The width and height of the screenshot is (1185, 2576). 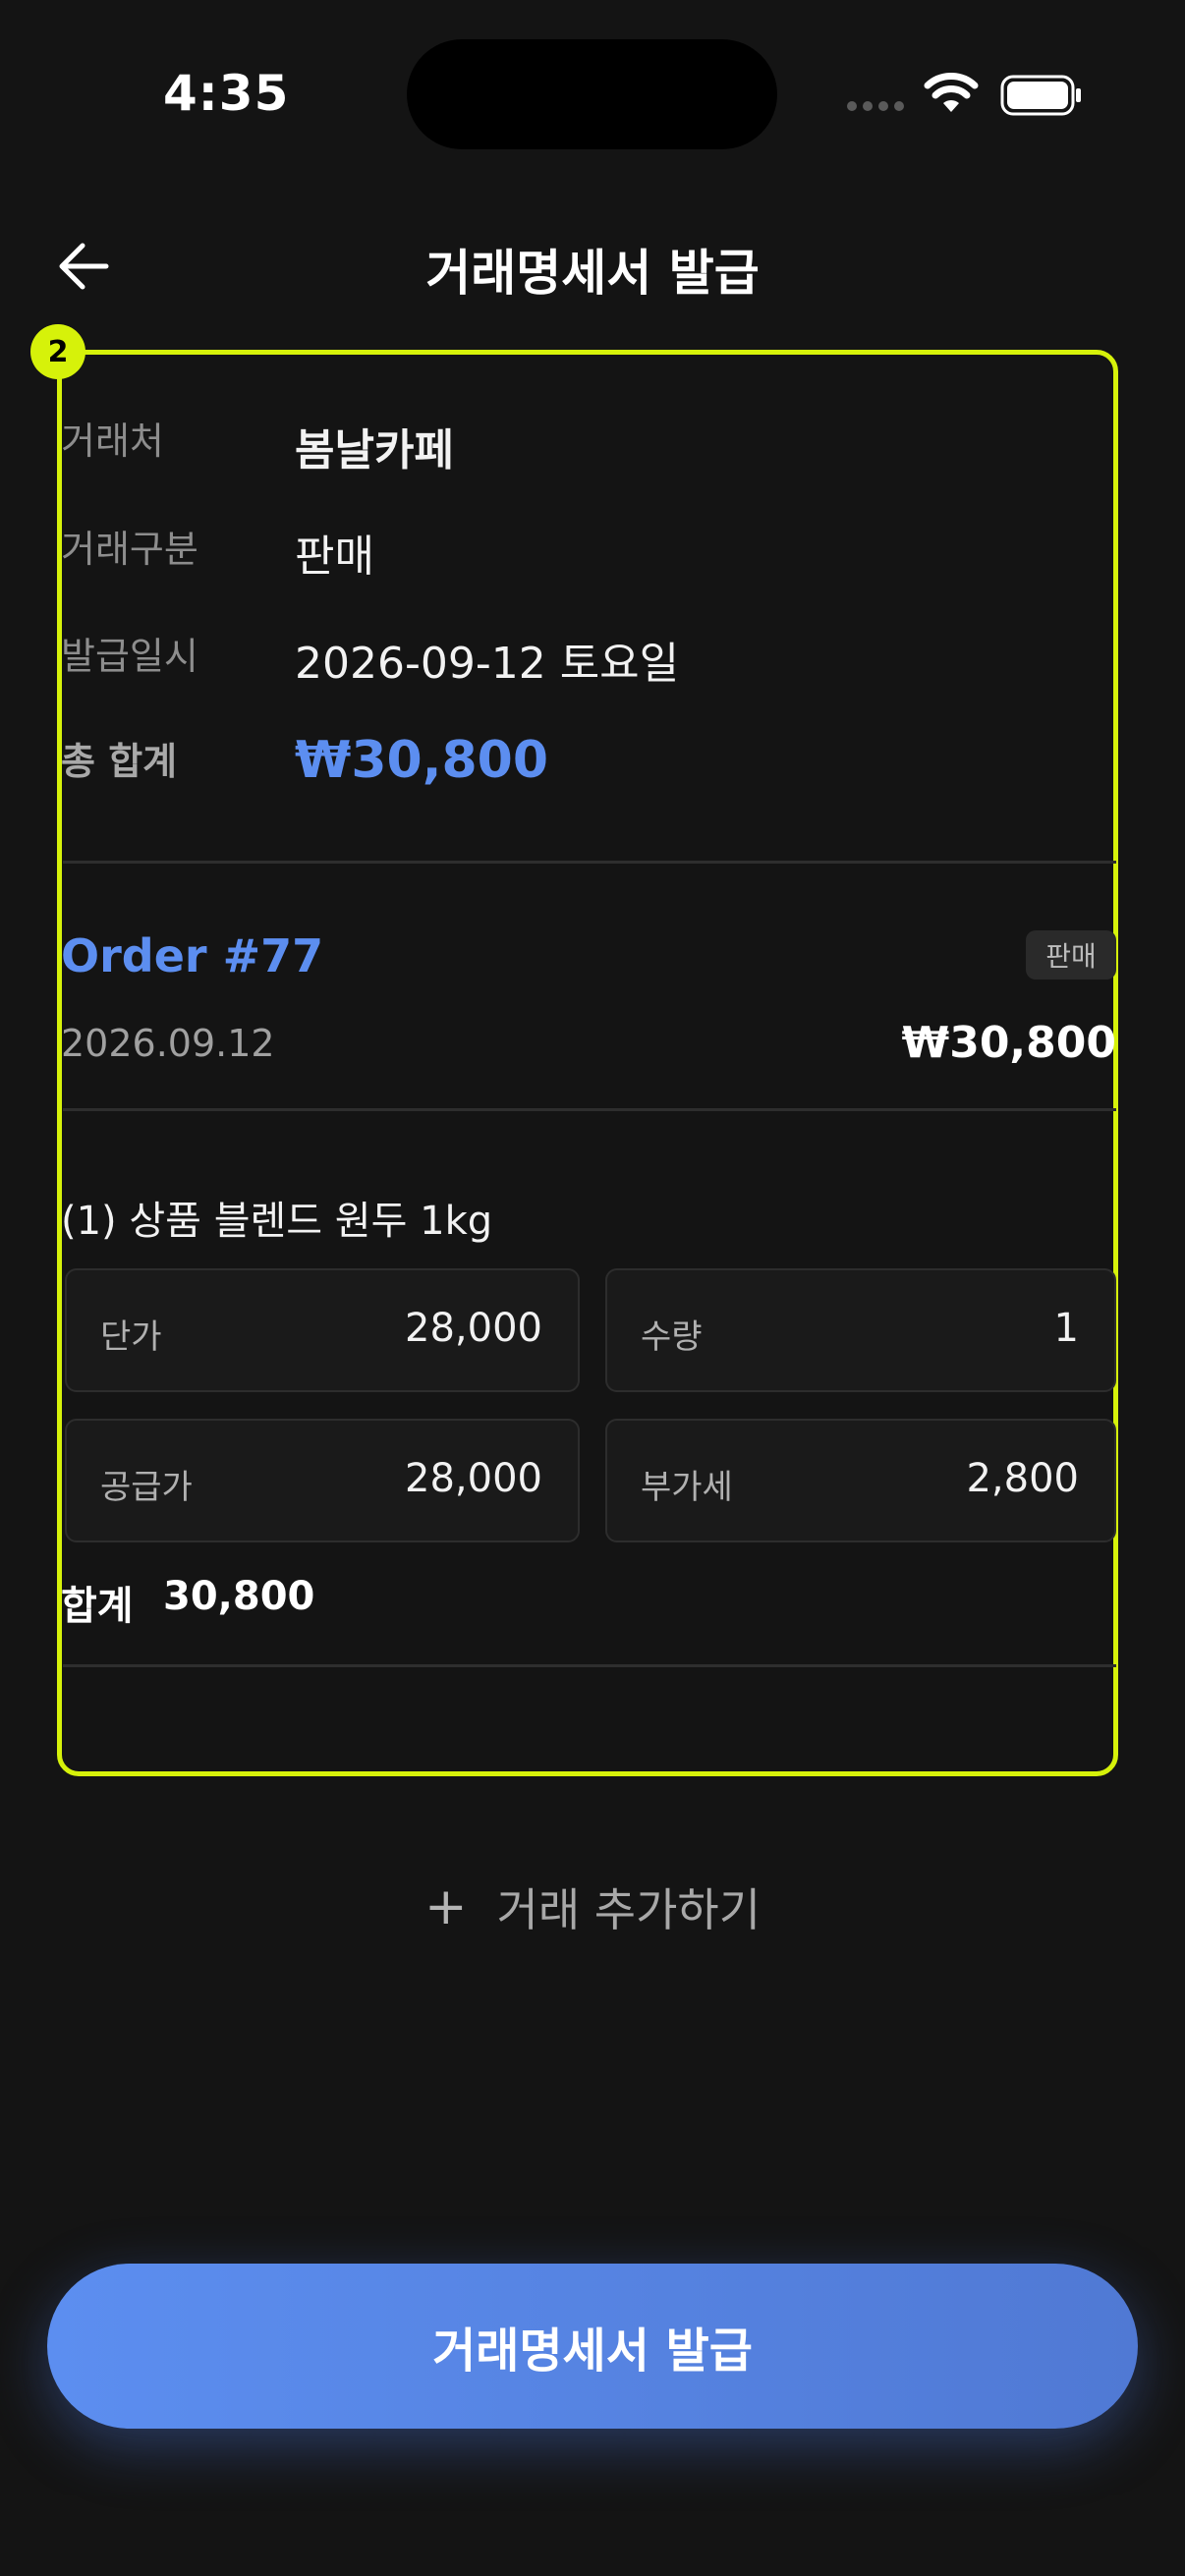 What do you see at coordinates (277, 1221) in the screenshot?
I see `item-name: (1) 상품 블렌드 원두 1kg` at bounding box center [277, 1221].